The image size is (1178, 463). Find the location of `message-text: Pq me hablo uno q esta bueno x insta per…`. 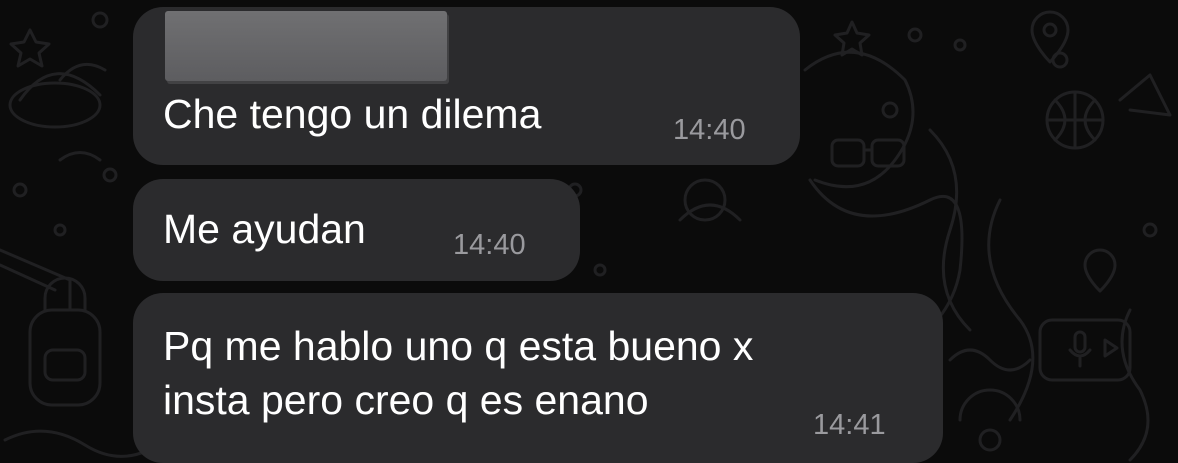

message-text: Pq me hablo uno q esta bueno x insta per… is located at coordinates (458, 373).